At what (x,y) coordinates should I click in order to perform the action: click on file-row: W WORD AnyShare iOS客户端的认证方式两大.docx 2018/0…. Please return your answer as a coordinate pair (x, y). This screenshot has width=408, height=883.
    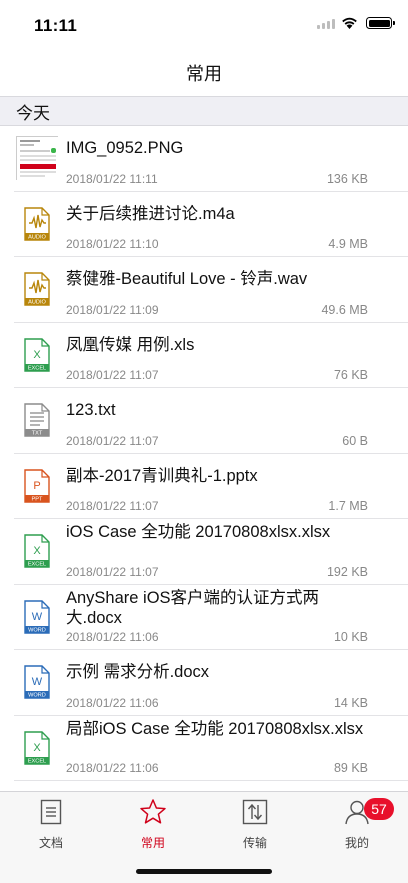
    Looking at the image, I should click on (211, 617).